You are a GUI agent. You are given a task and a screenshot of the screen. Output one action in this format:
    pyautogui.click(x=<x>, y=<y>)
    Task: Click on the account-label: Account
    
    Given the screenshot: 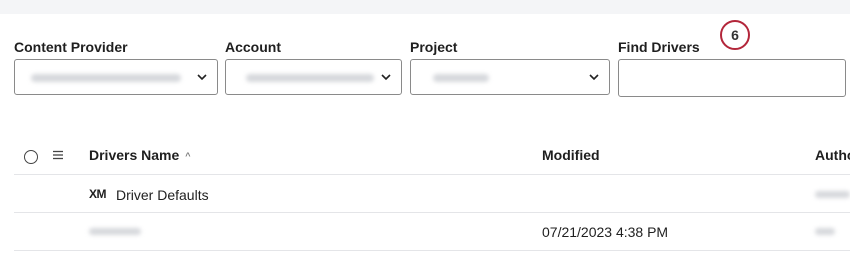 What is the action you would take?
    pyautogui.click(x=253, y=47)
    